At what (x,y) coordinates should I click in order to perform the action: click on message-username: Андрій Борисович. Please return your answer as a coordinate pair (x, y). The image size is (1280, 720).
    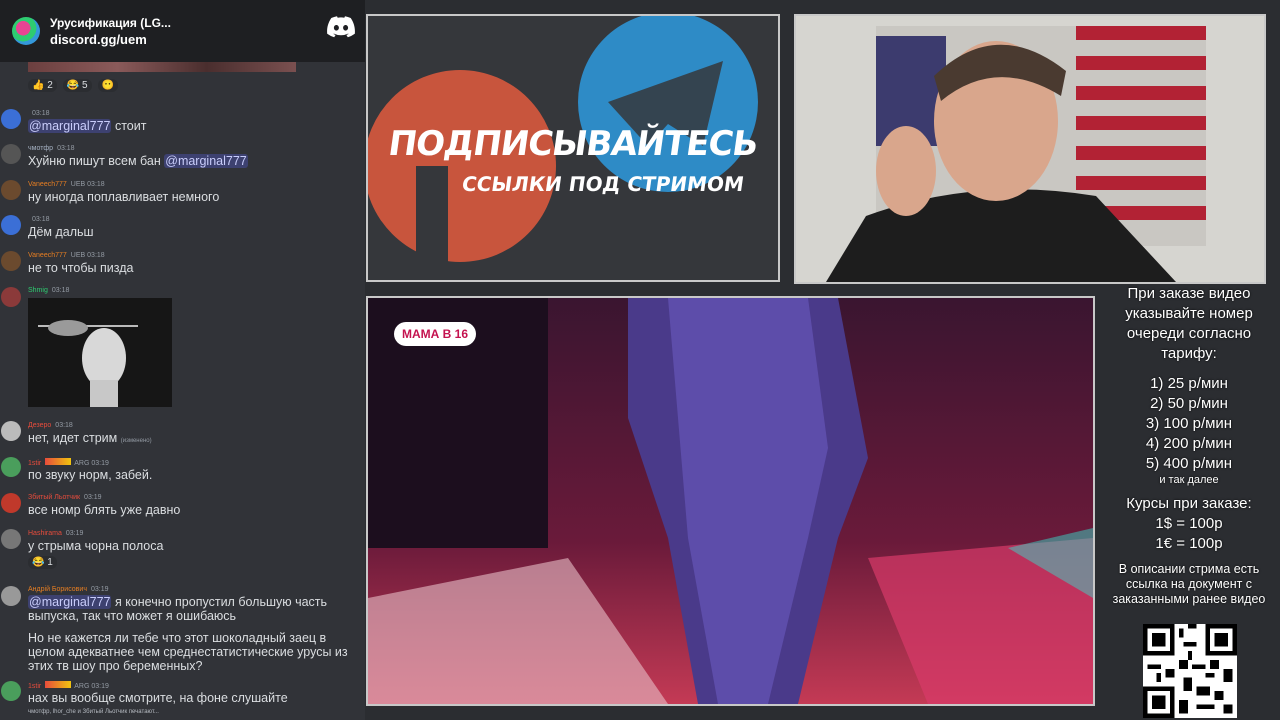
    Looking at the image, I should click on (57, 589).